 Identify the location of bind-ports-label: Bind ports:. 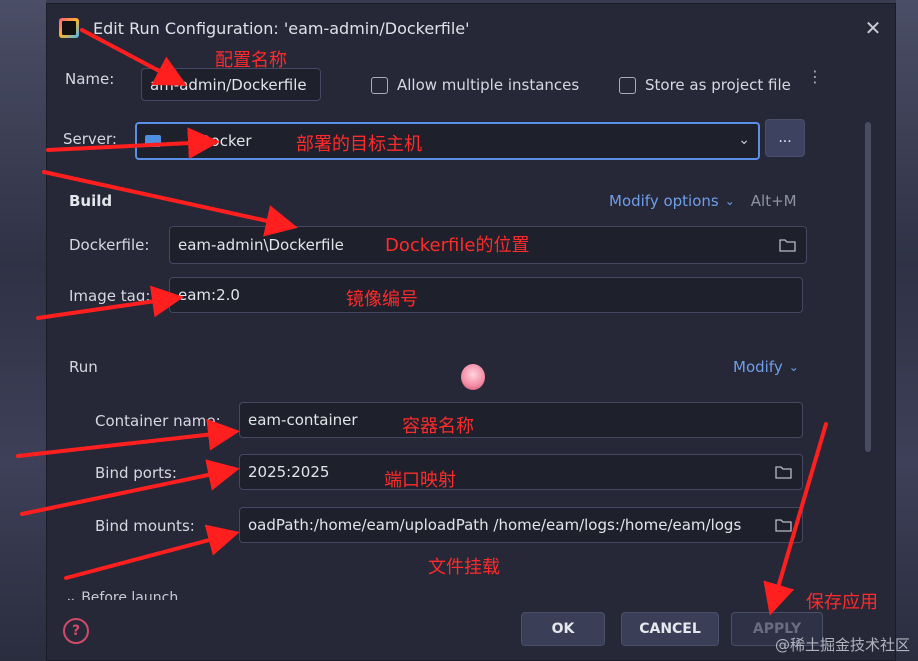
(136, 473).